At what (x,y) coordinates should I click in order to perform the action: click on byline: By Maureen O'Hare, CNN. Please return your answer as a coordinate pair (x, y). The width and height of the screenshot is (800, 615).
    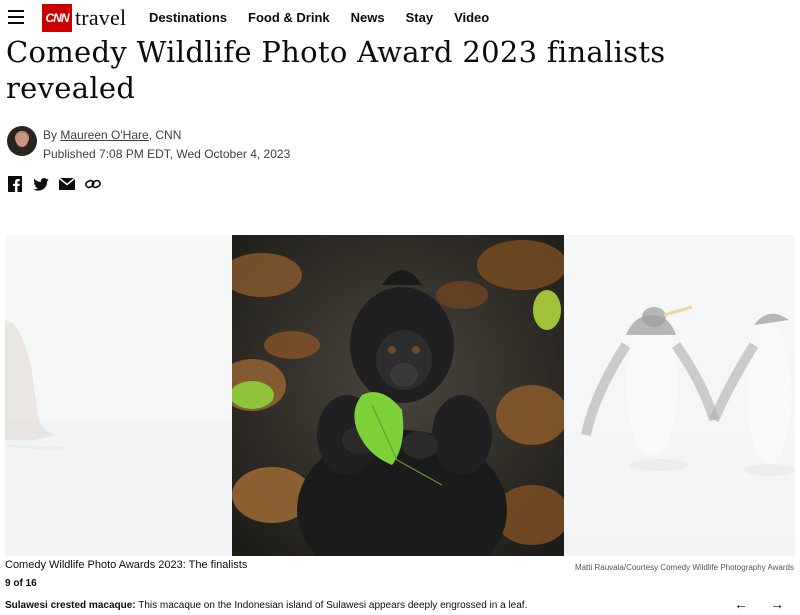
    Looking at the image, I should click on (112, 135).